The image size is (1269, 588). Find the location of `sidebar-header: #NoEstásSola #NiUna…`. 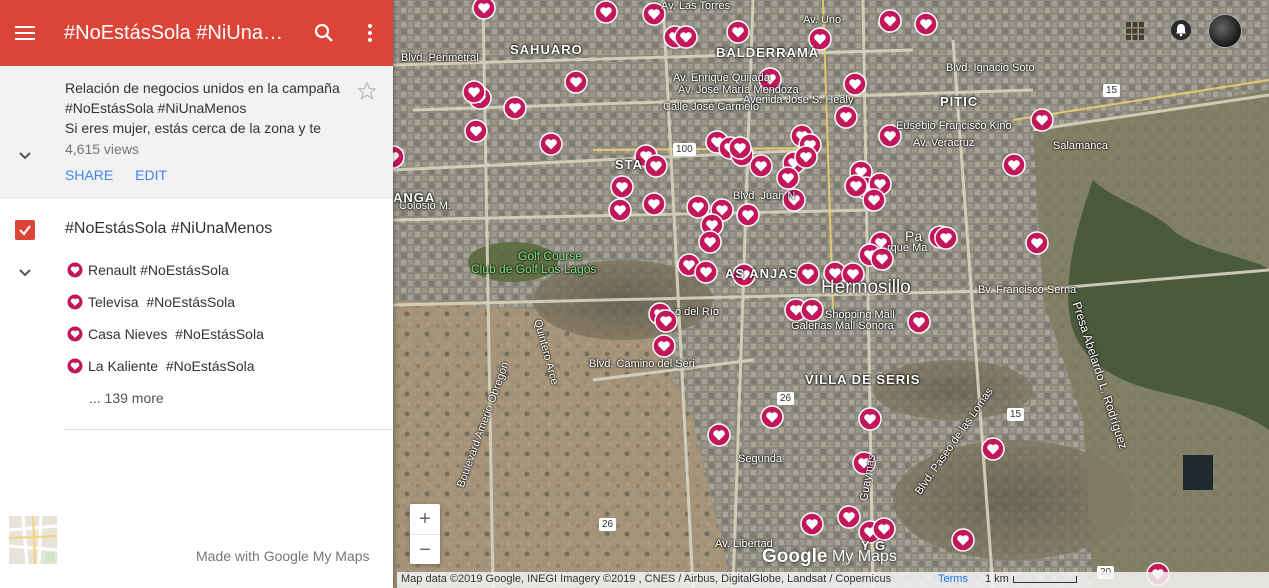

sidebar-header: #NoEstásSola #NiUna… is located at coordinates (196, 33).